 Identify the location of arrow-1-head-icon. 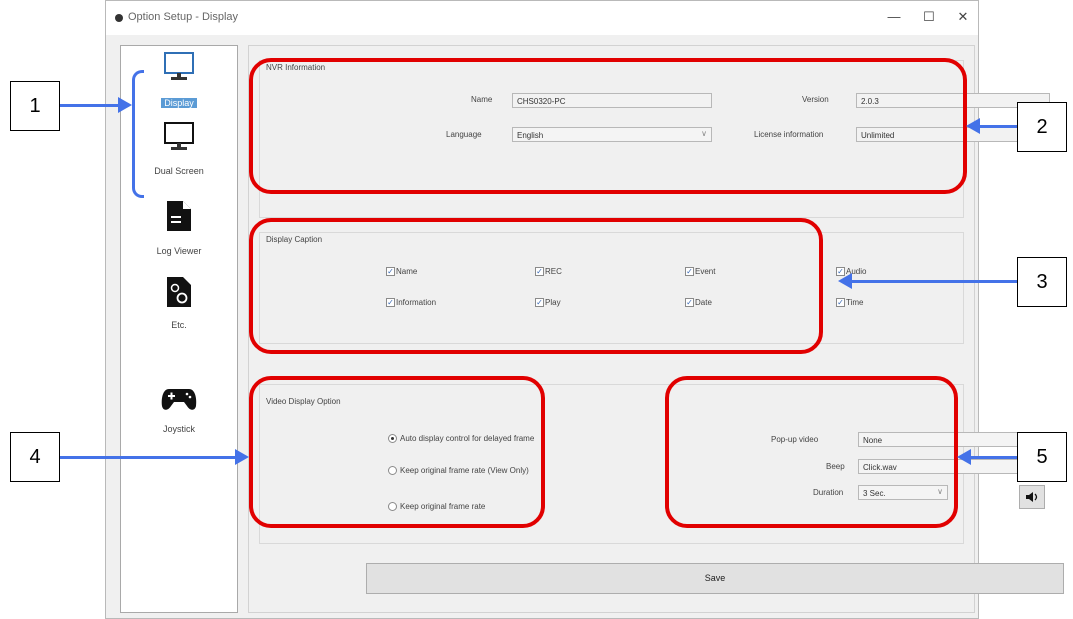
(125, 105).